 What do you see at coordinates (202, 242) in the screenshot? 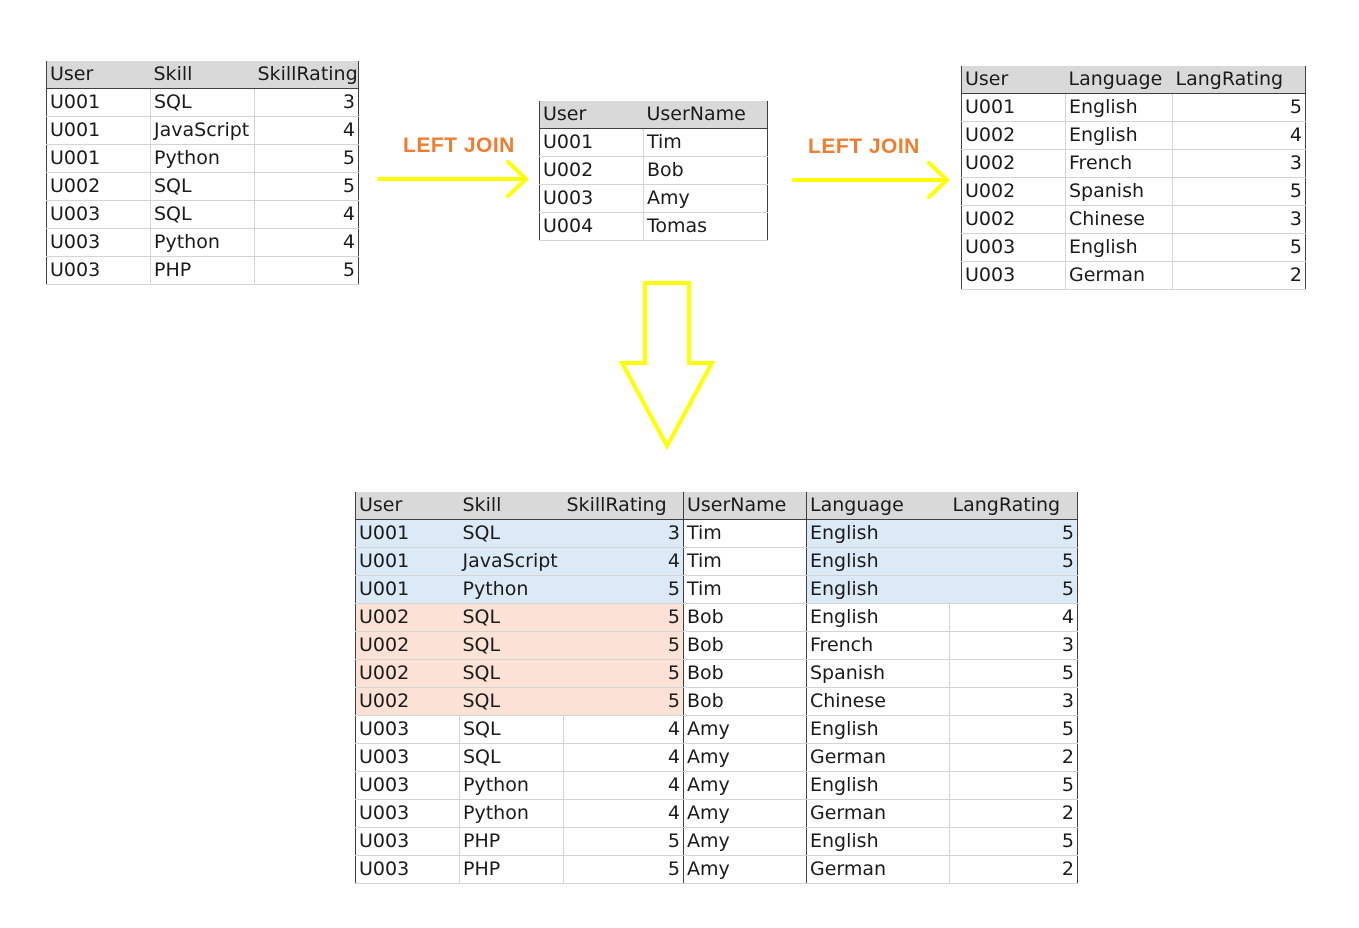
I see `table-row: U003 Python 4` at bounding box center [202, 242].